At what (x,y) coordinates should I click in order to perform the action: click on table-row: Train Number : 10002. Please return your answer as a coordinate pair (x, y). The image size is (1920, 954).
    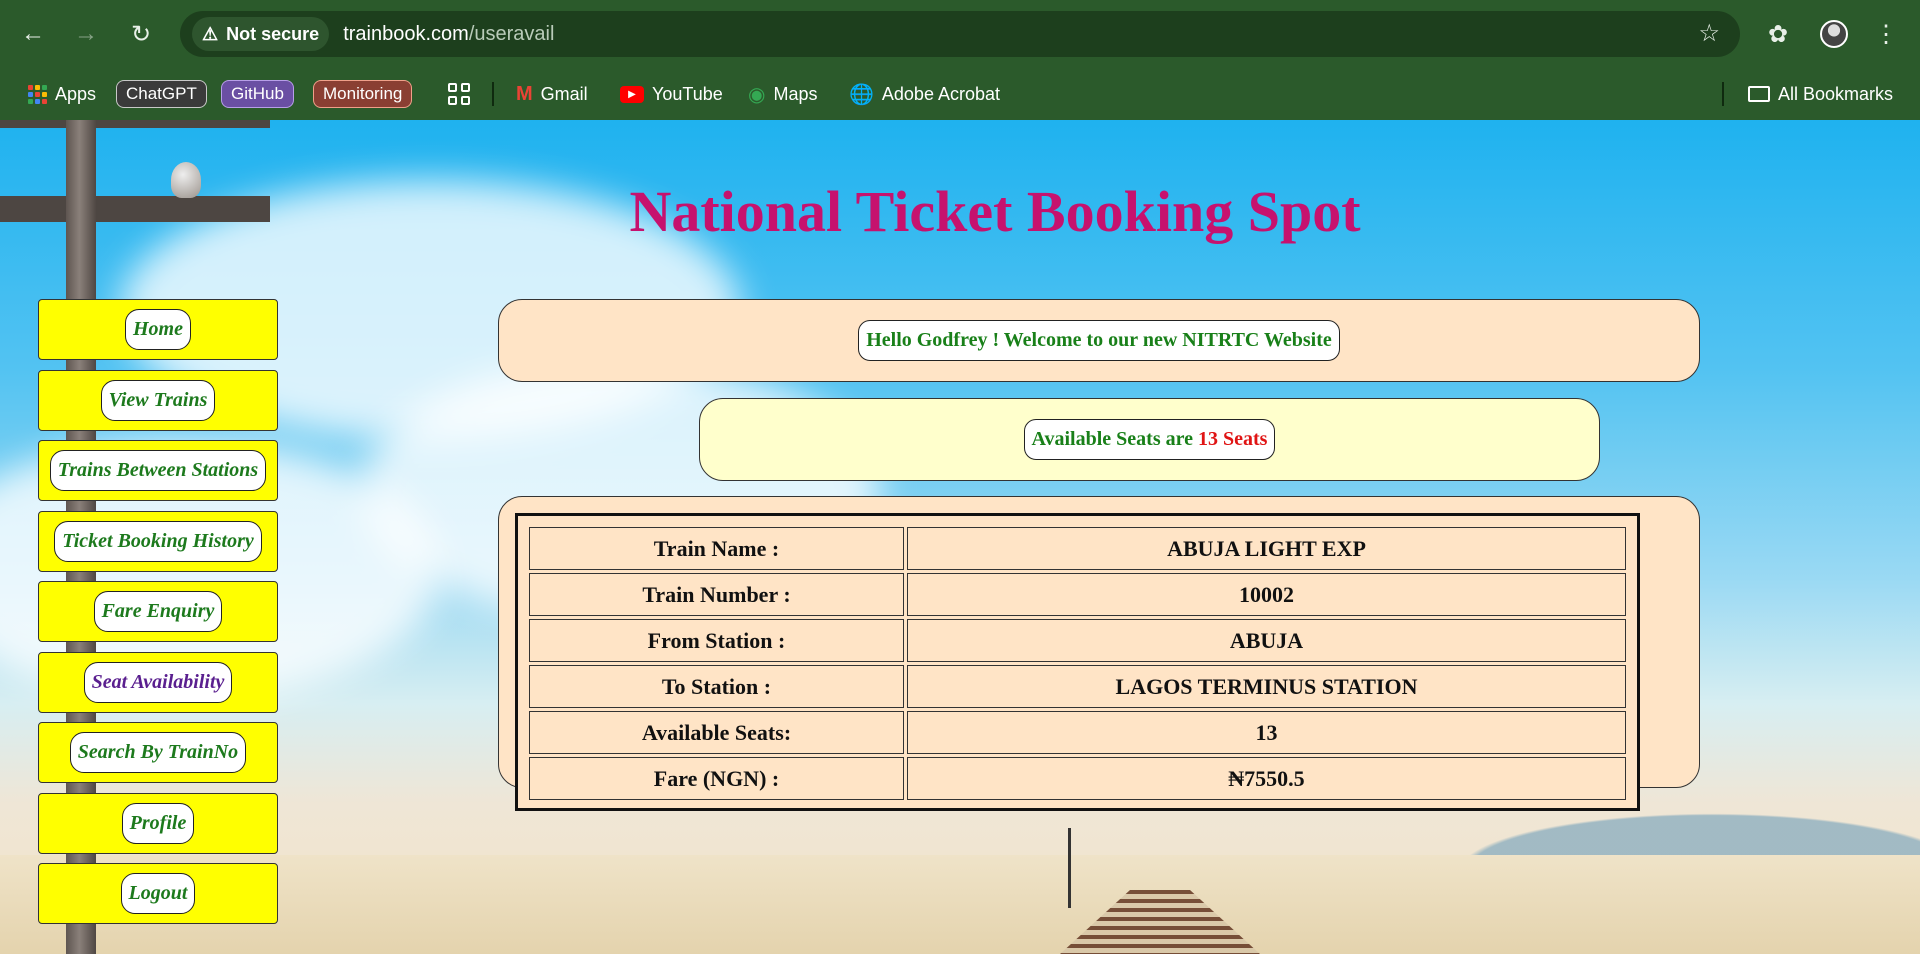
    Looking at the image, I should click on (1077, 594).